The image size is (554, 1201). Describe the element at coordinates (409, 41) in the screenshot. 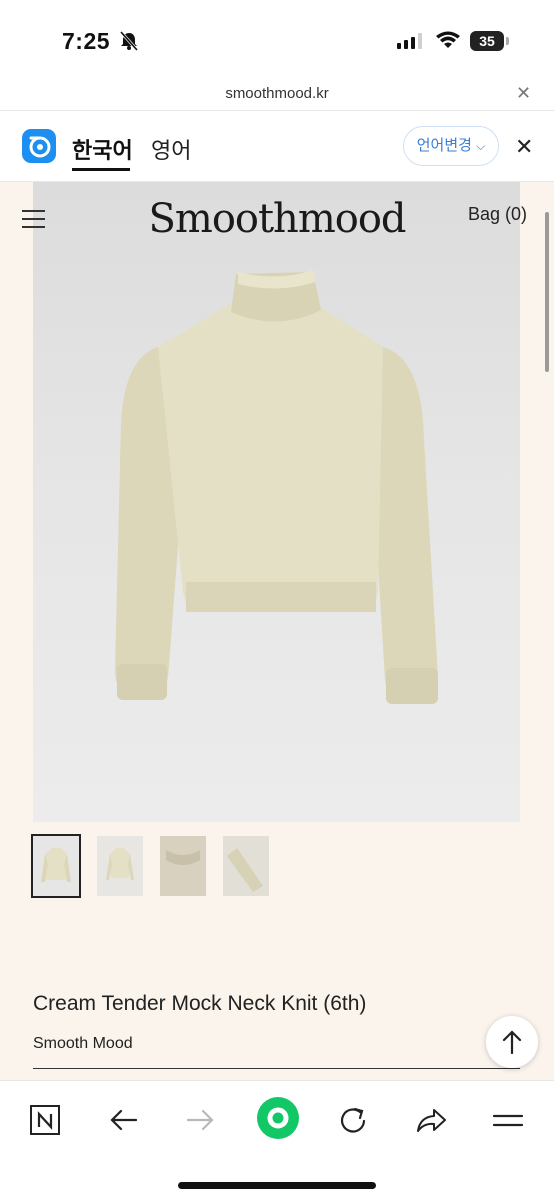

I see `cellular-signal-icon` at that location.